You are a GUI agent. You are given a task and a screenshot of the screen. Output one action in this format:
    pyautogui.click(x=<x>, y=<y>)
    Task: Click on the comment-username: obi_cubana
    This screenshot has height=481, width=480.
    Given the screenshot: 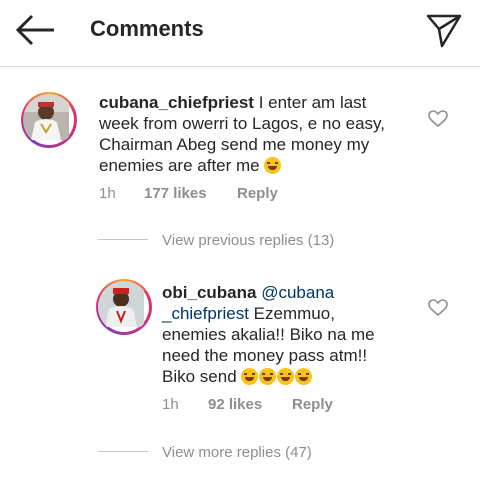 What is the action you would take?
    pyautogui.click(x=209, y=292)
    